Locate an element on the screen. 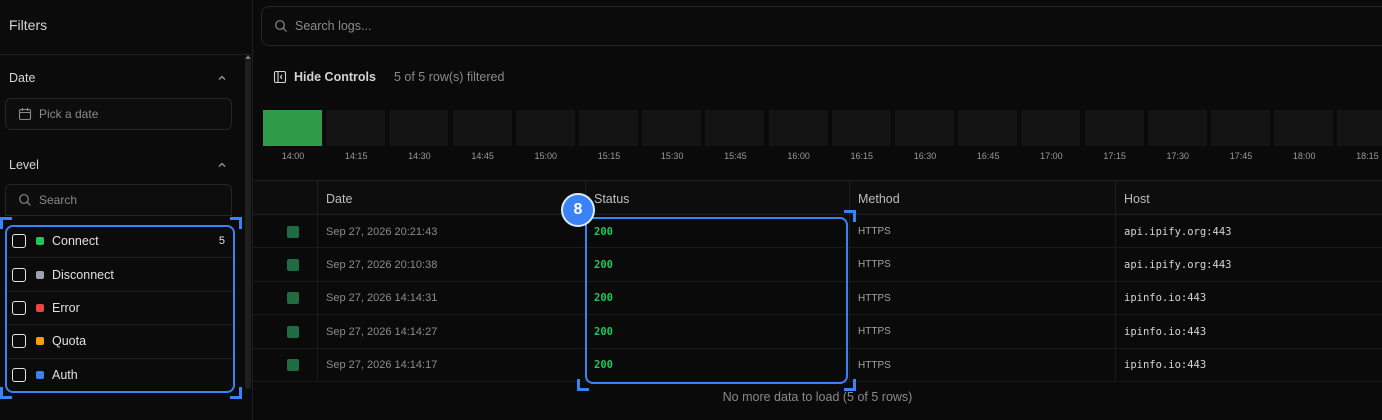 Image resolution: width=1382 pixels, height=420 pixels. host-cell: api.ipify.org:443 is located at coordinates (1248, 265).